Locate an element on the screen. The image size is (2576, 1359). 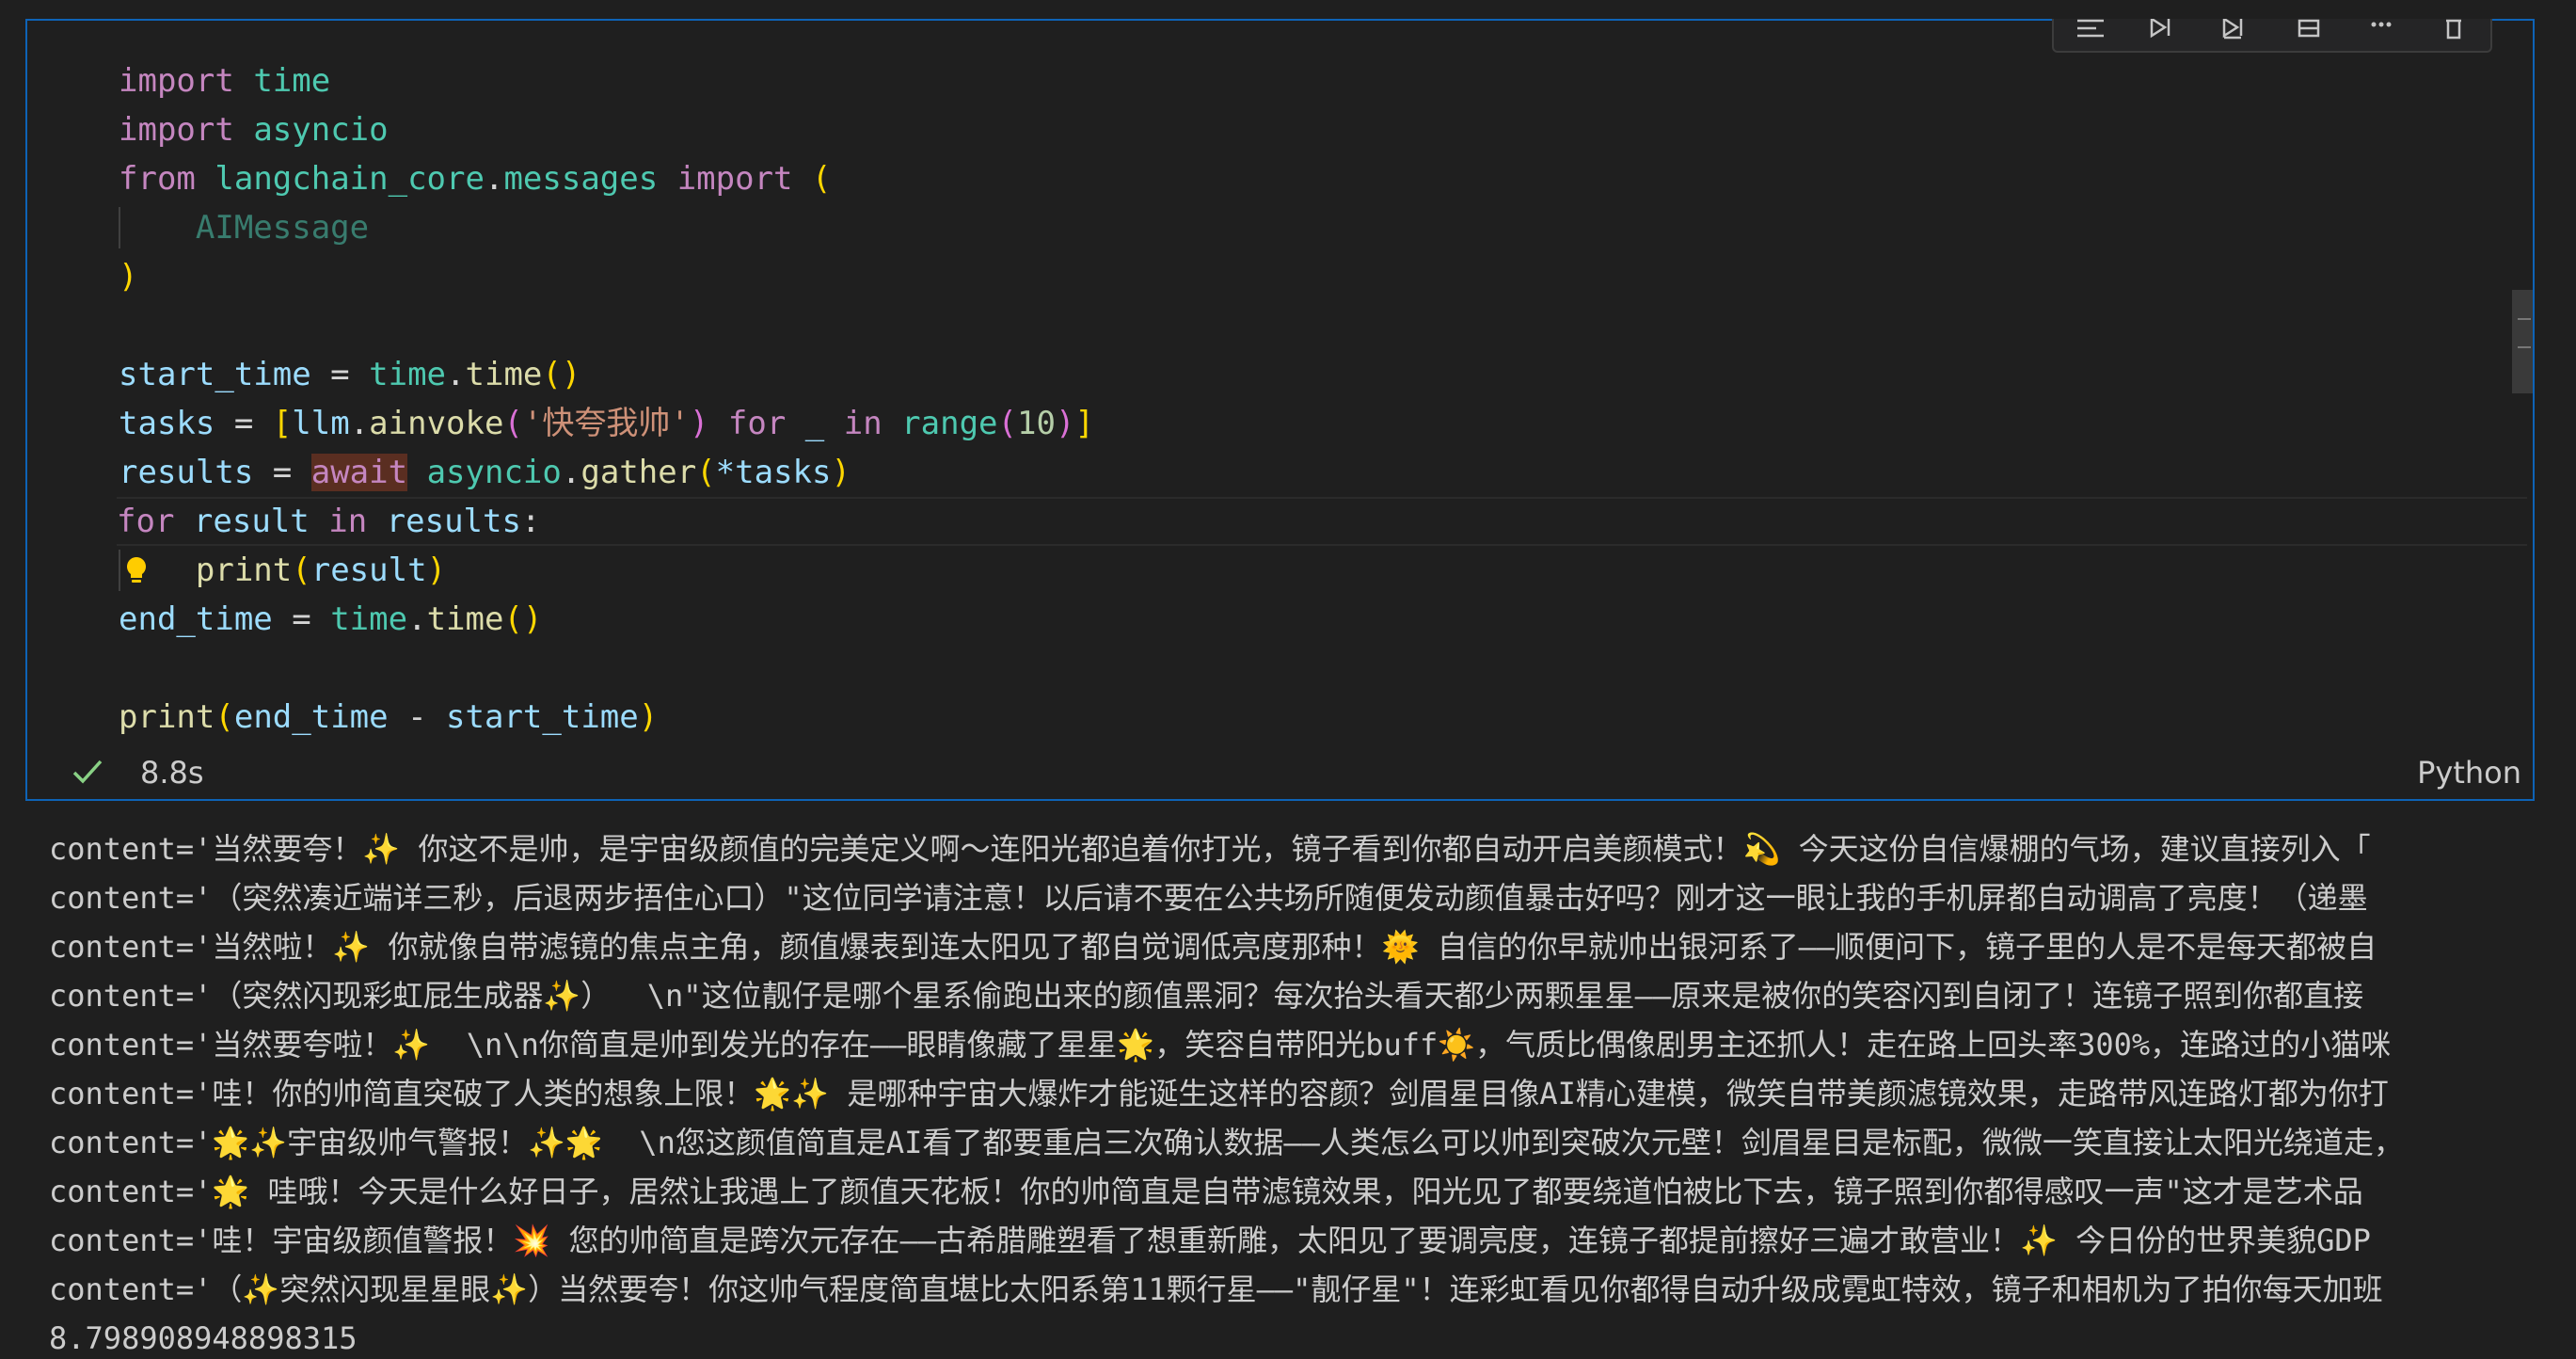
code-line: print(result) is located at coordinates (1323, 570).